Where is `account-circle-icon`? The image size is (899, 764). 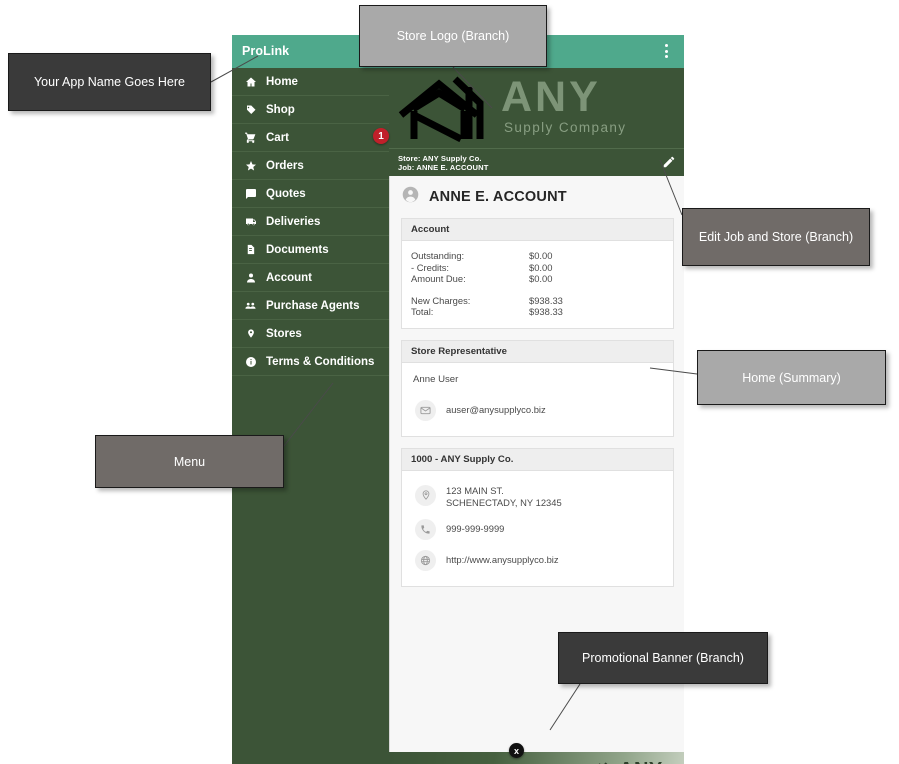 account-circle-icon is located at coordinates (411, 197).